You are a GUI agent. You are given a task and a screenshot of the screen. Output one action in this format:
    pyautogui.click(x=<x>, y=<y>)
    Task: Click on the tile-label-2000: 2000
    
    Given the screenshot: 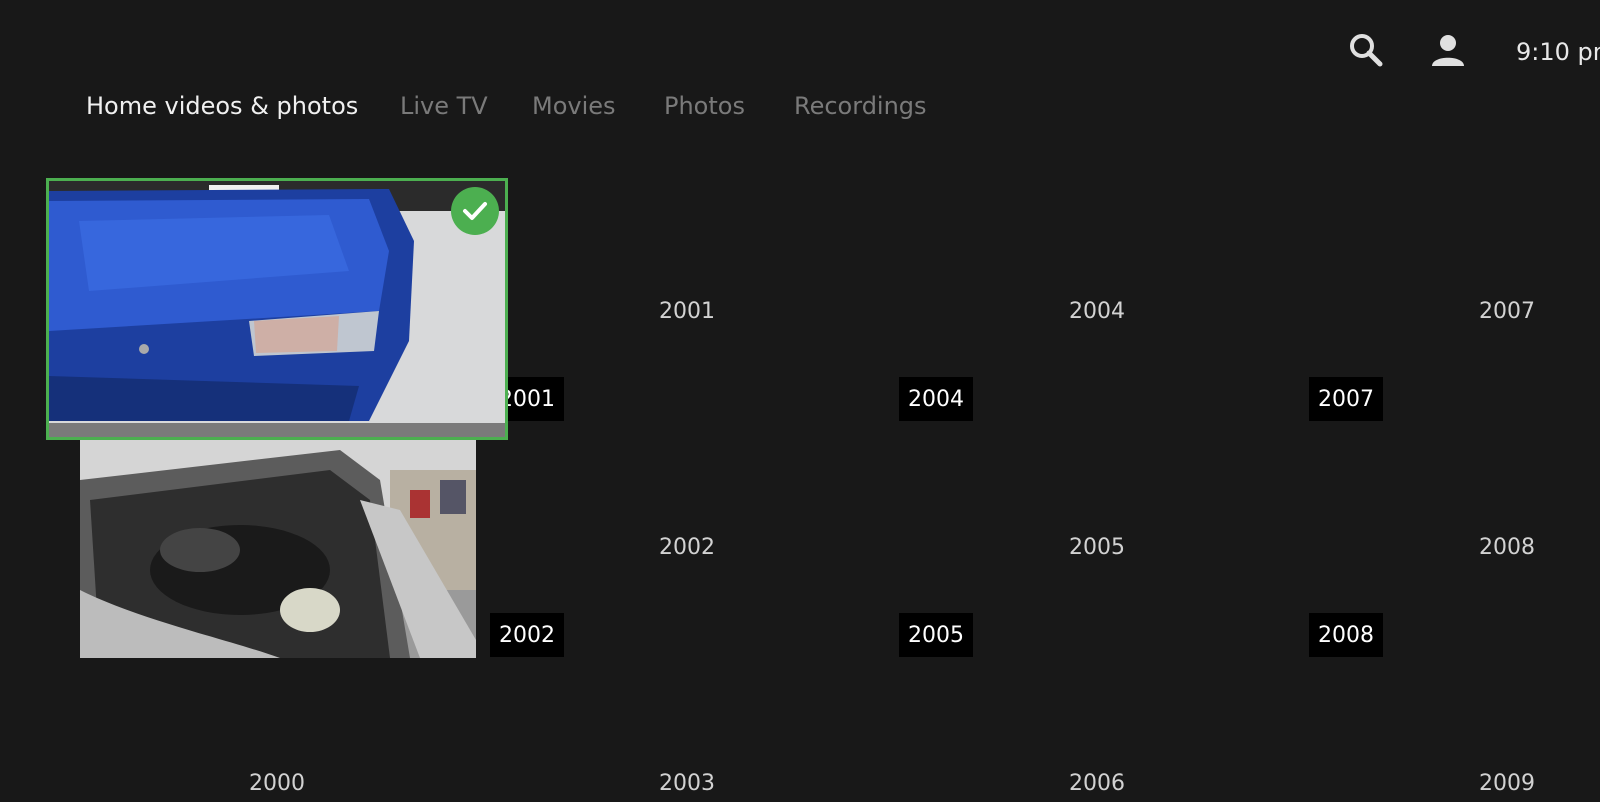 What is the action you would take?
    pyautogui.click(x=277, y=783)
    